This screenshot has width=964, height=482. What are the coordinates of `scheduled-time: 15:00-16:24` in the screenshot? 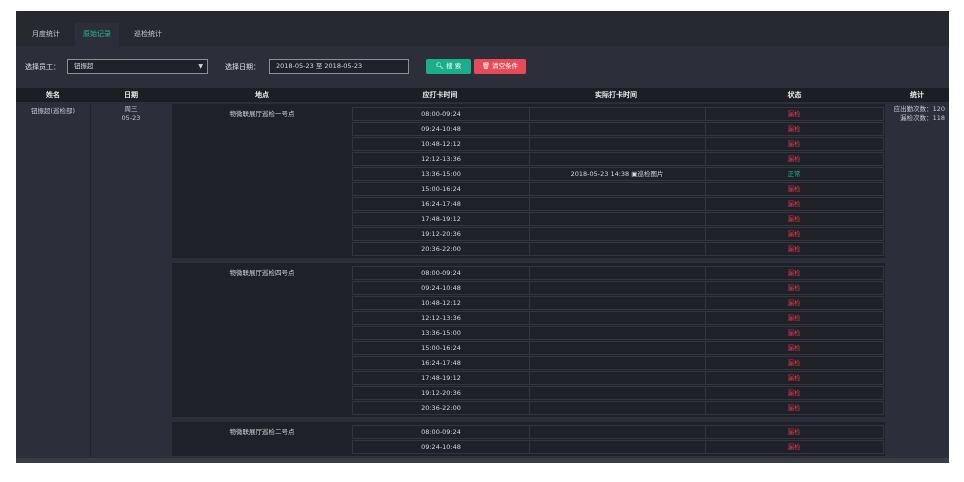 It's located at (441, 189).